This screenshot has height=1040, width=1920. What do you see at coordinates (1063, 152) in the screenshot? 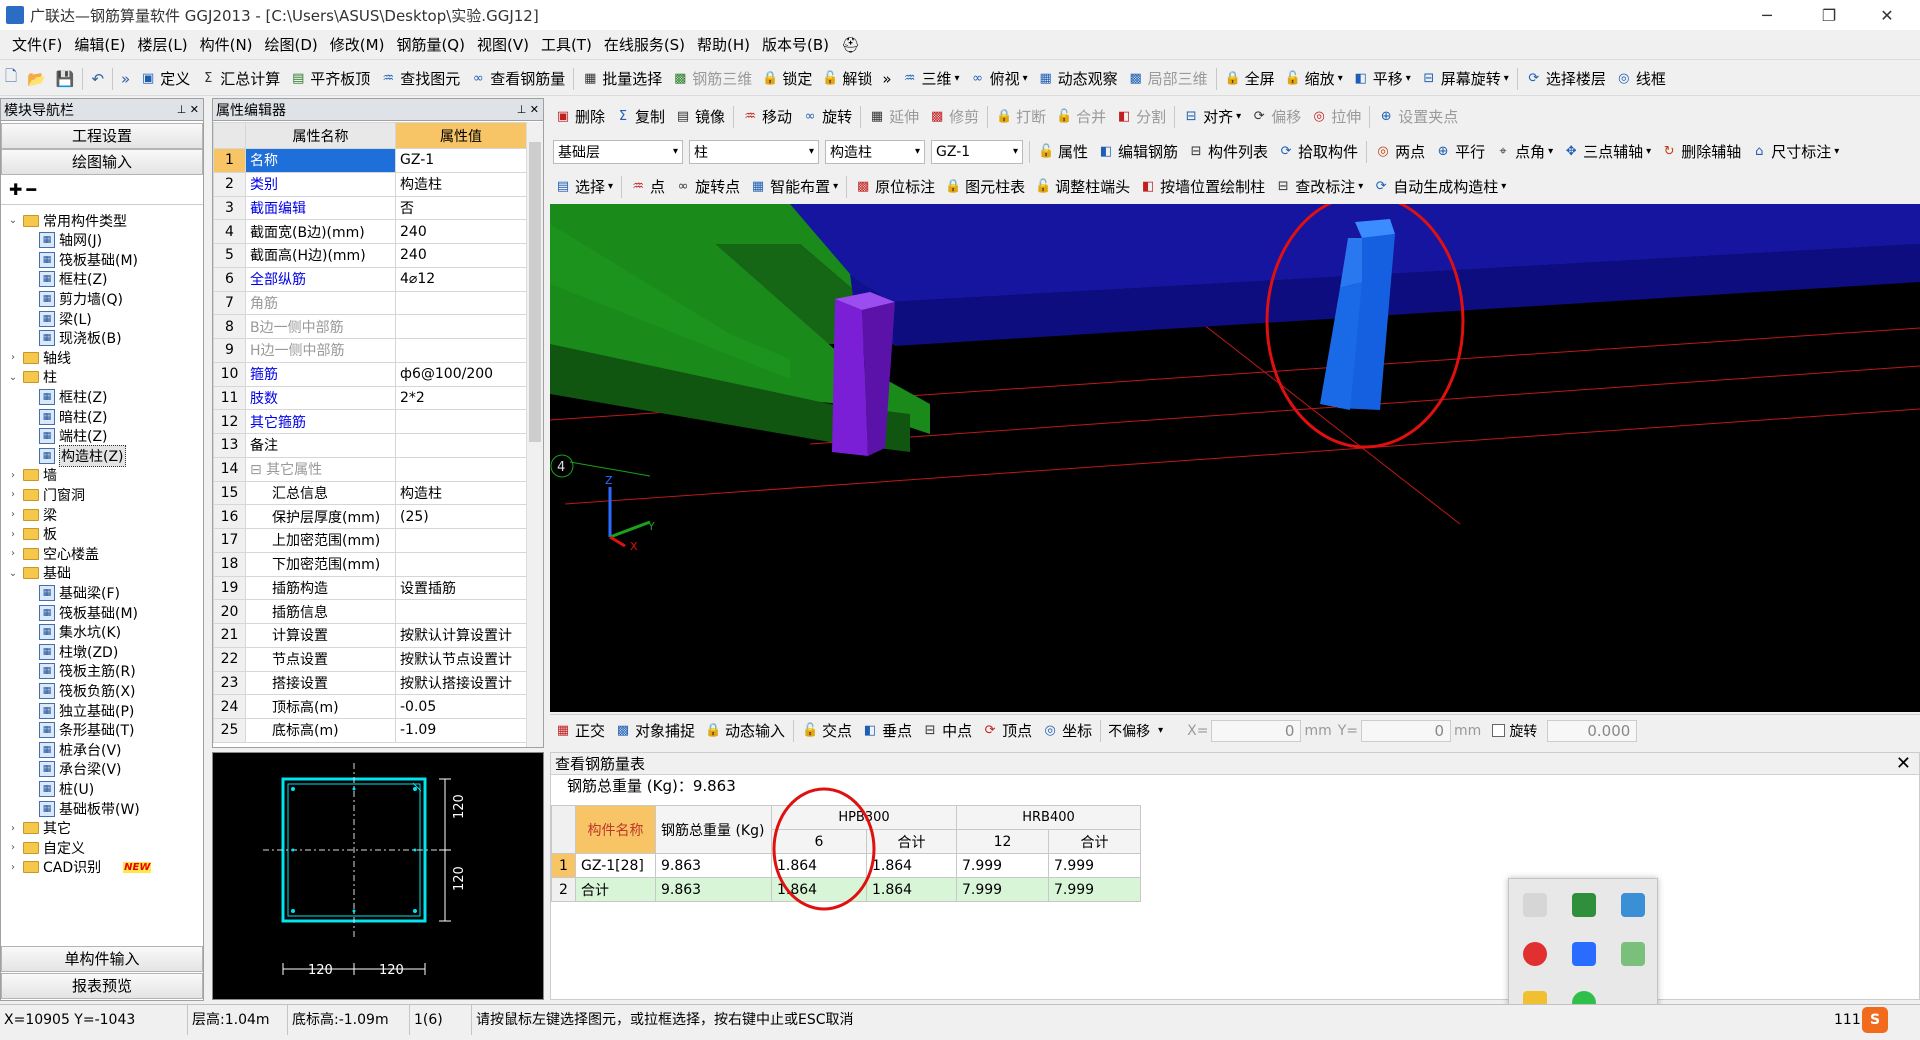
I see `tb3-button-0: 🔓 属性` at bounding box center [1063, 152].